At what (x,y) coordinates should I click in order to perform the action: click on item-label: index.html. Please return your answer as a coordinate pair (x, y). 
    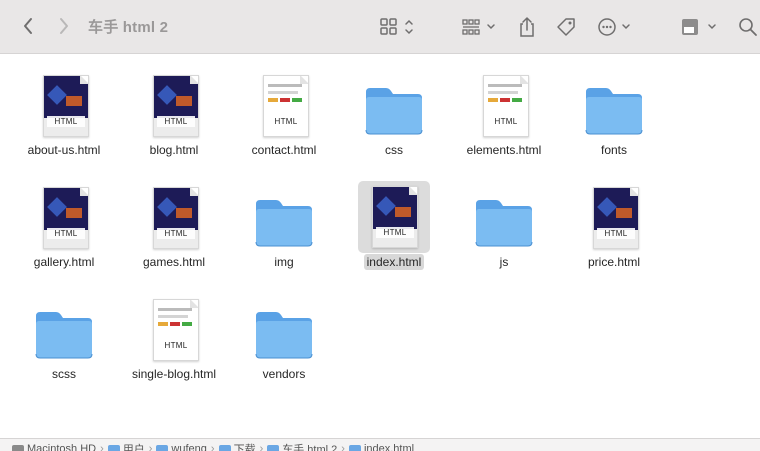
    Looking at the image, I should click on (394, 262).